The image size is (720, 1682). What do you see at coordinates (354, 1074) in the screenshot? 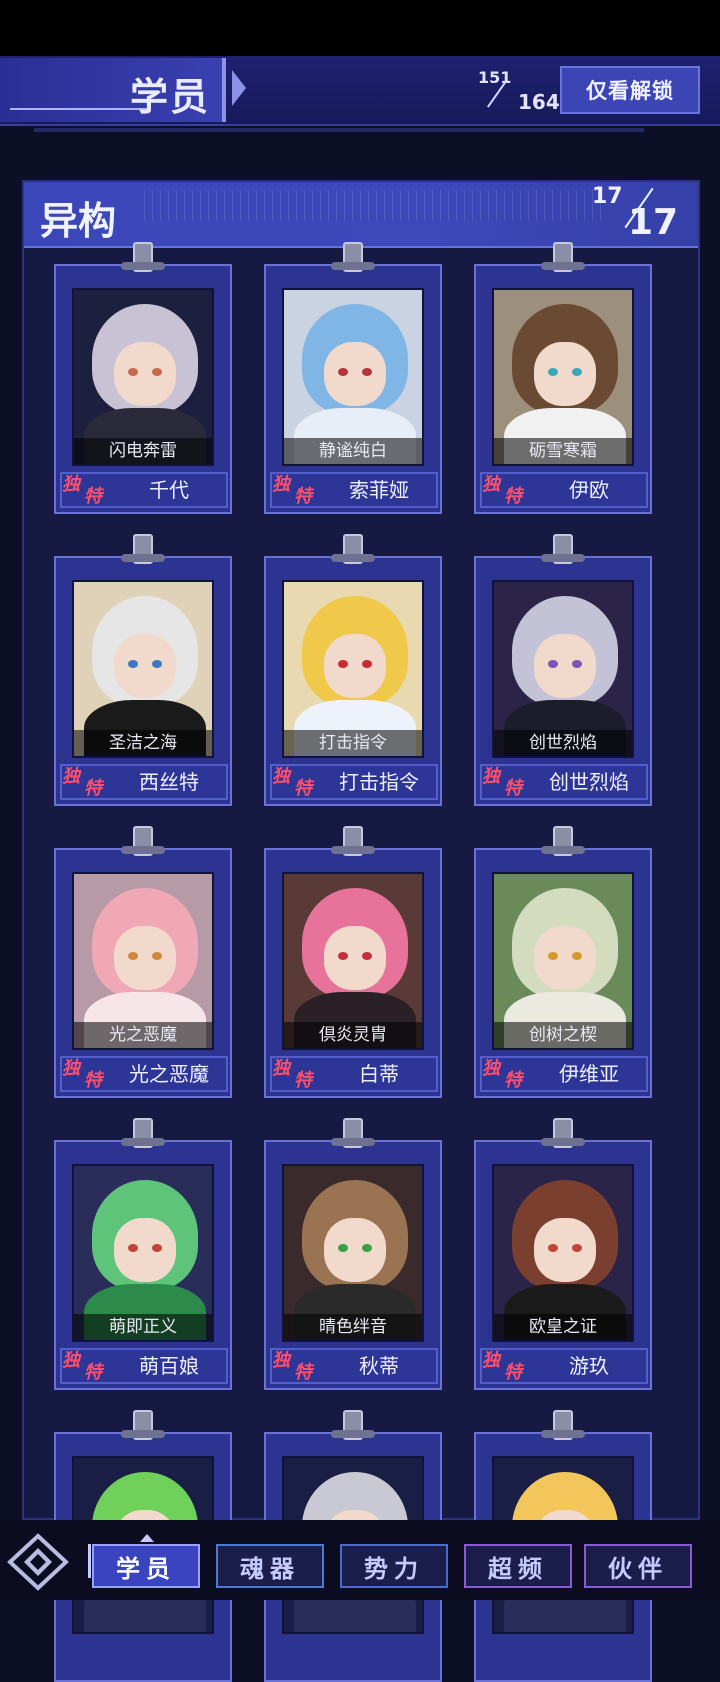
I see `name-bar: 独特 白蒂` at bounding box center [354, 1074].